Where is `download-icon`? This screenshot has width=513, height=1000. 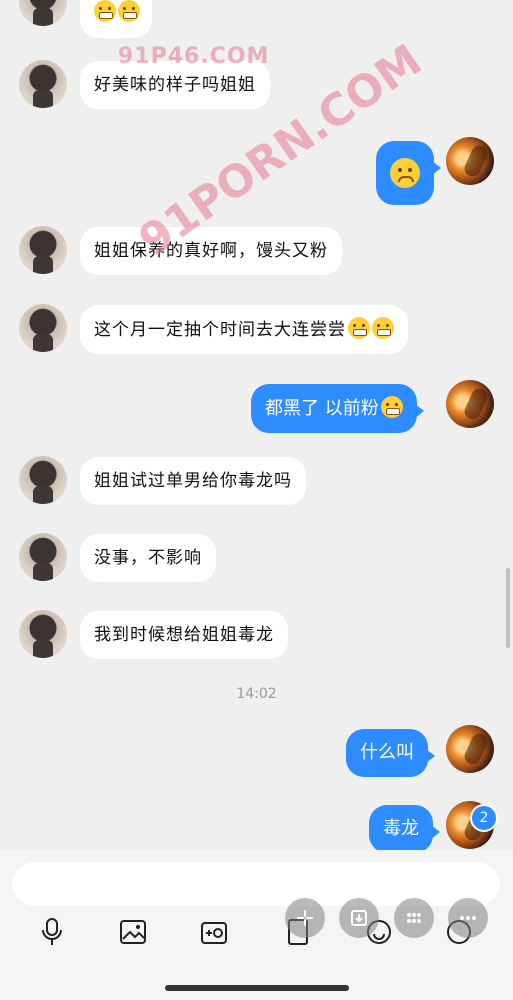 download-icon is located at coordinates (359, 918).